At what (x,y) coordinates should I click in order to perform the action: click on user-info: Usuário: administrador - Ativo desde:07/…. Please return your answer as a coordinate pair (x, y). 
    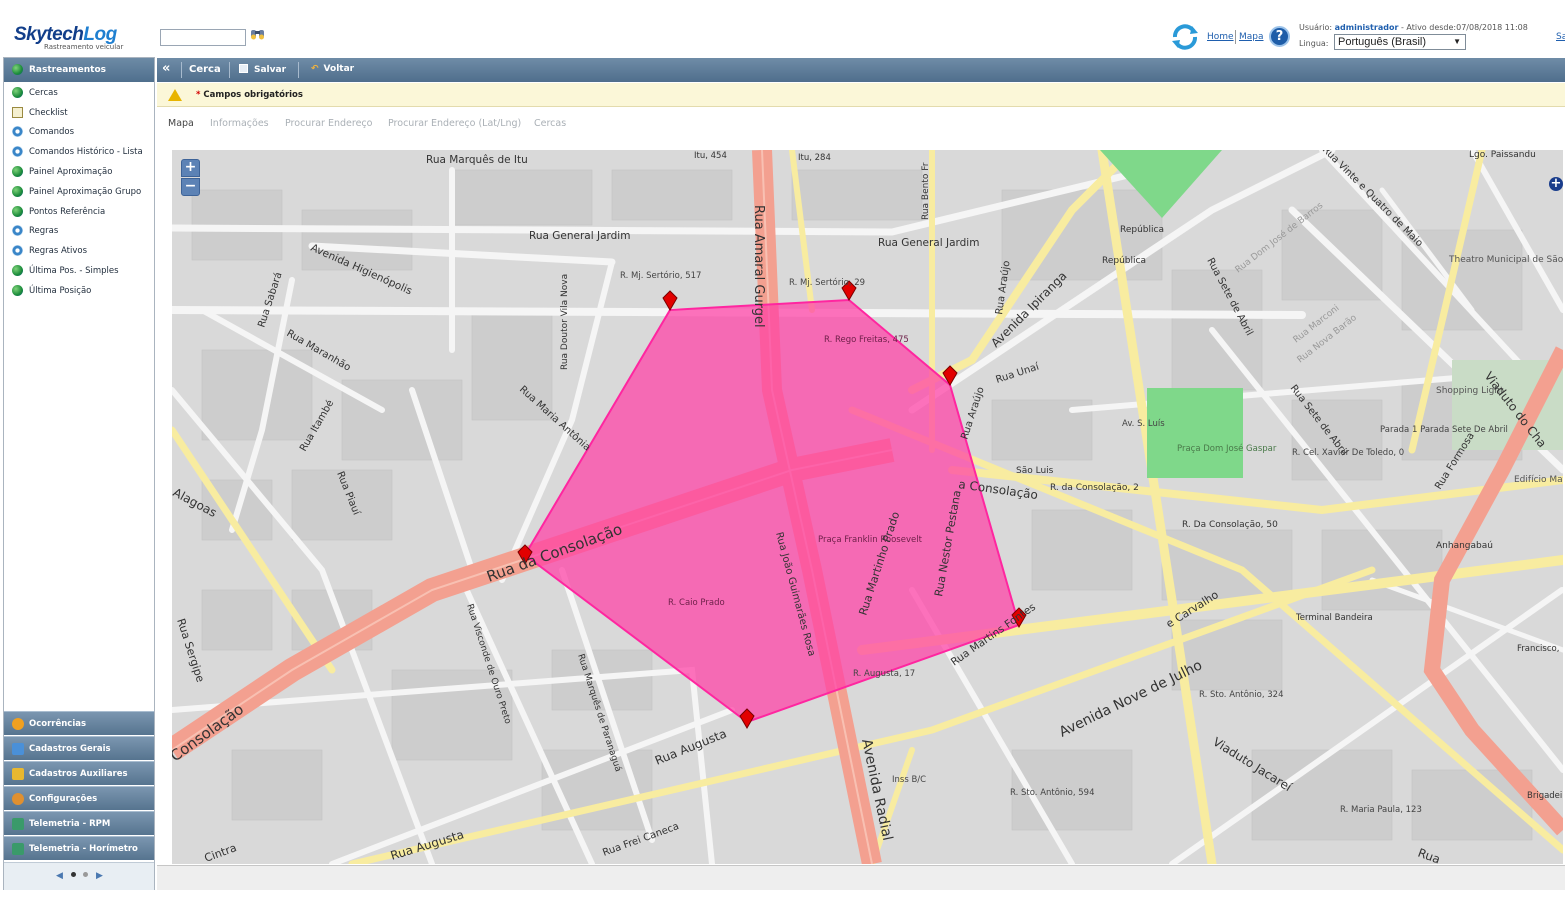
    Looking at the image, I should click on (1413, 27).